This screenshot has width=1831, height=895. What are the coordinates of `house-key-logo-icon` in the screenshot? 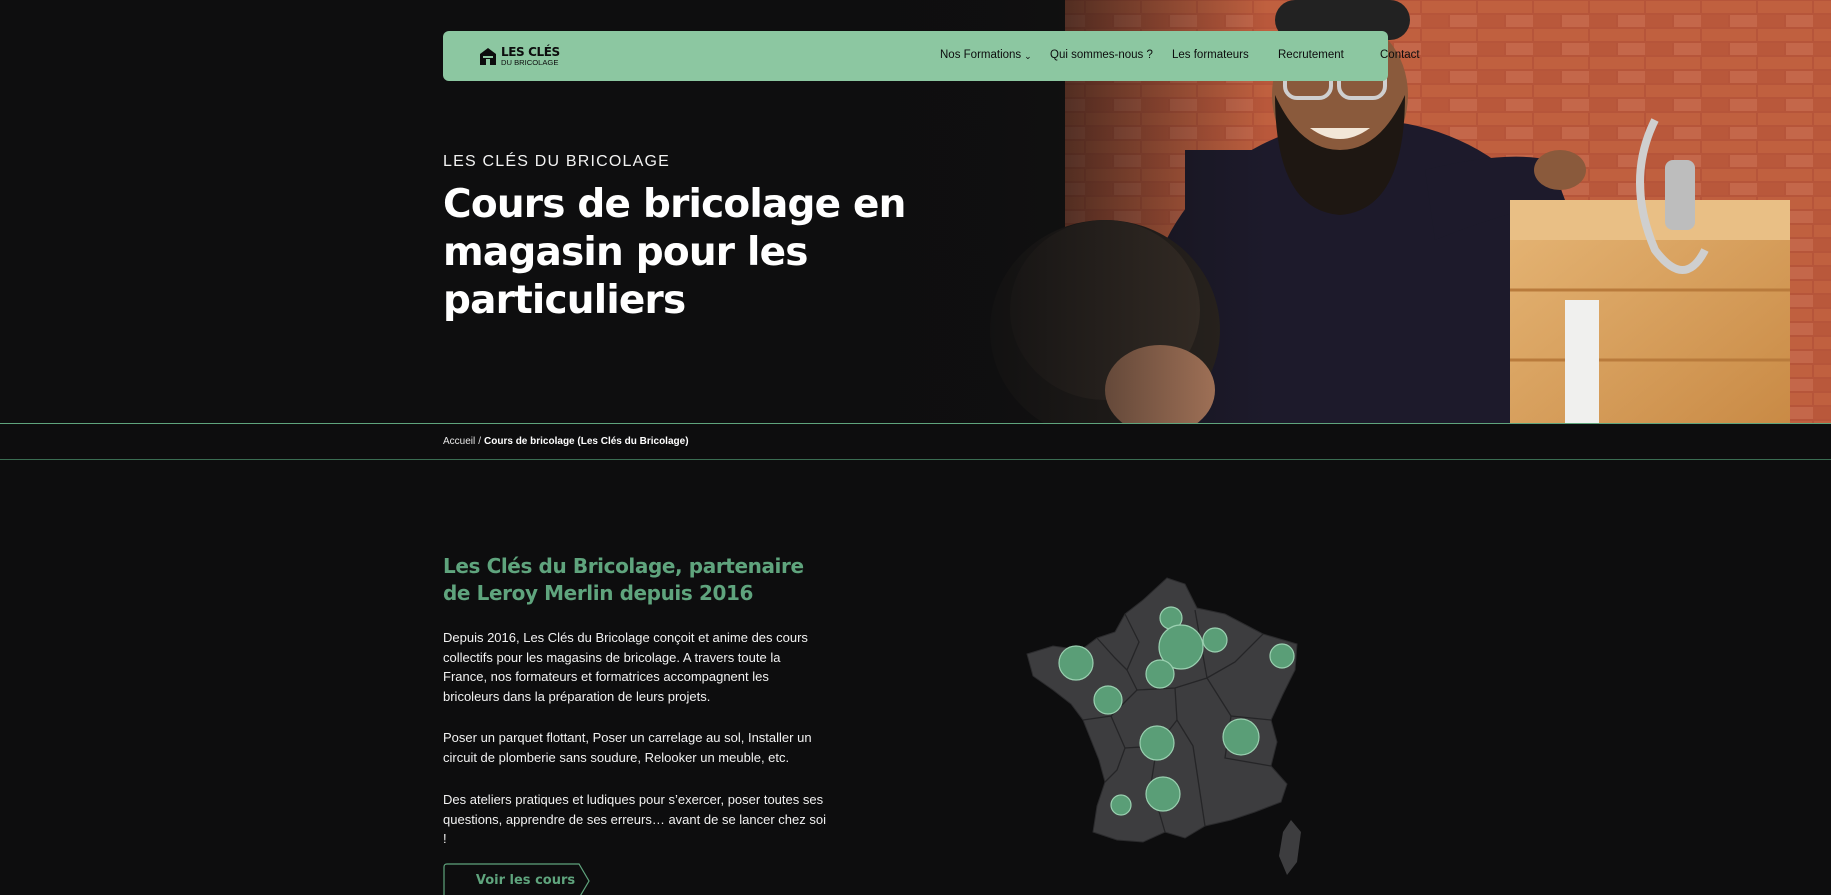 It's located at (488, 56).